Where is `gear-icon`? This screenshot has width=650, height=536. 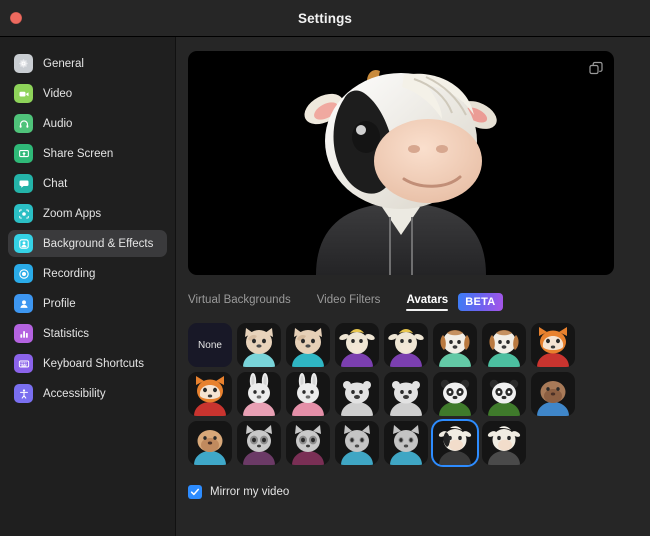
gear-icon is located at coordinates (23, 63).